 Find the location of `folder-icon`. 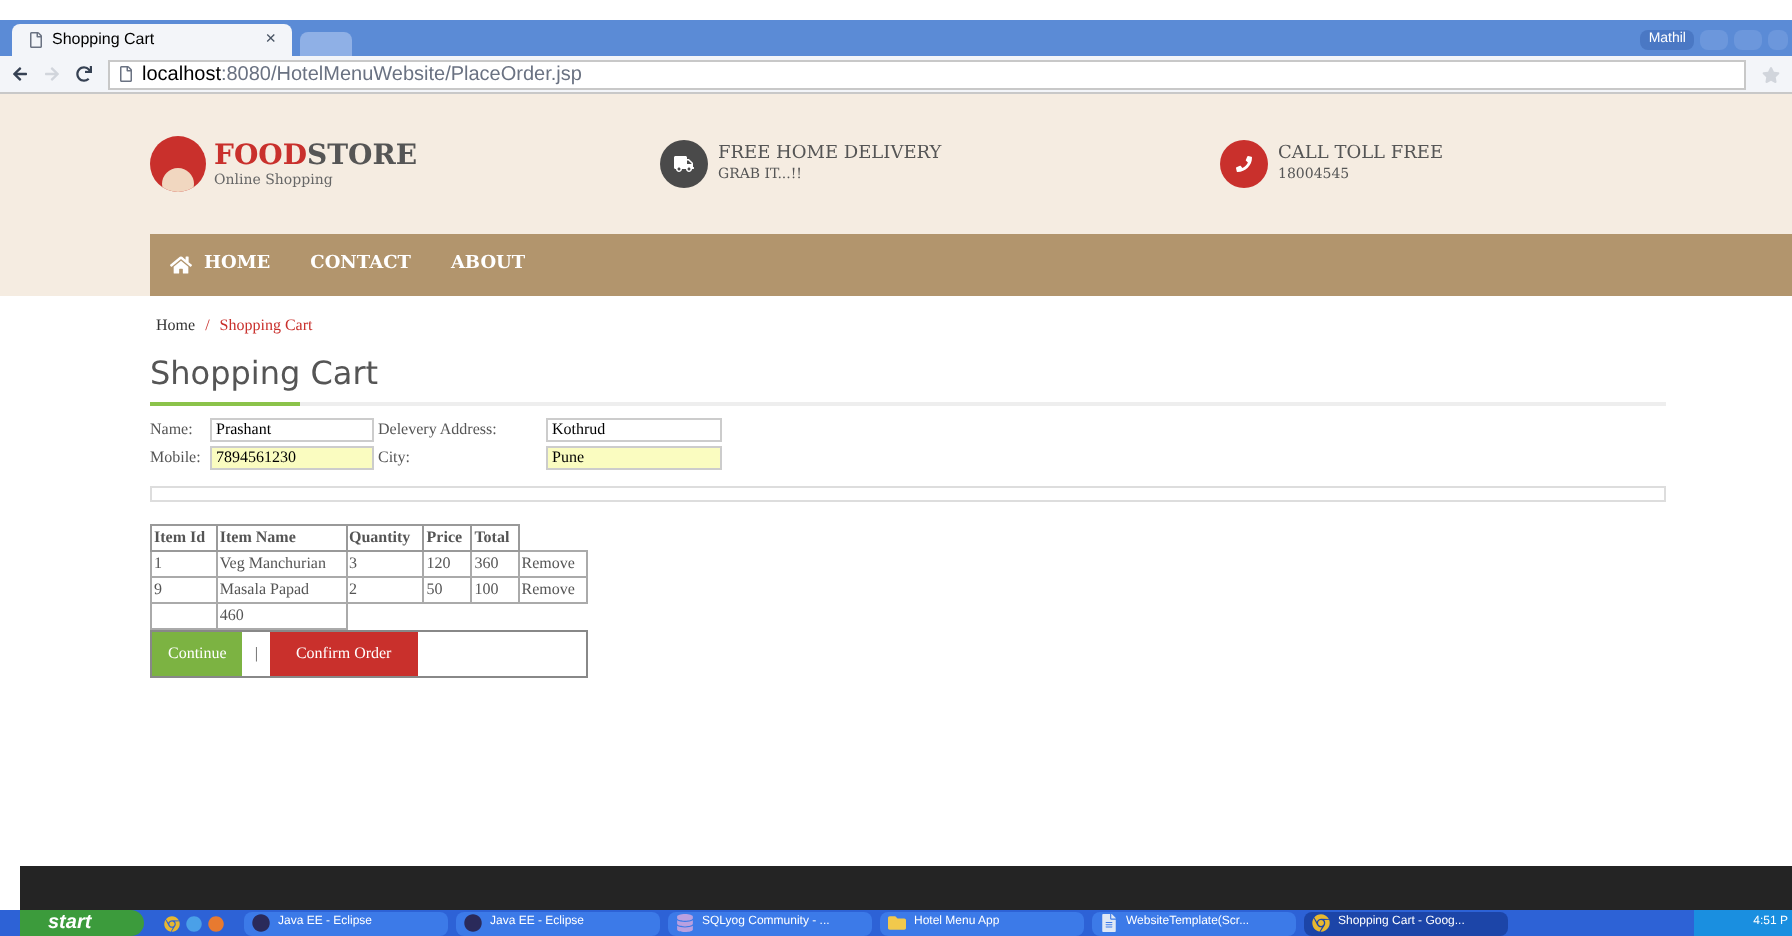

folder-icon is located at coordinates (897, 923).